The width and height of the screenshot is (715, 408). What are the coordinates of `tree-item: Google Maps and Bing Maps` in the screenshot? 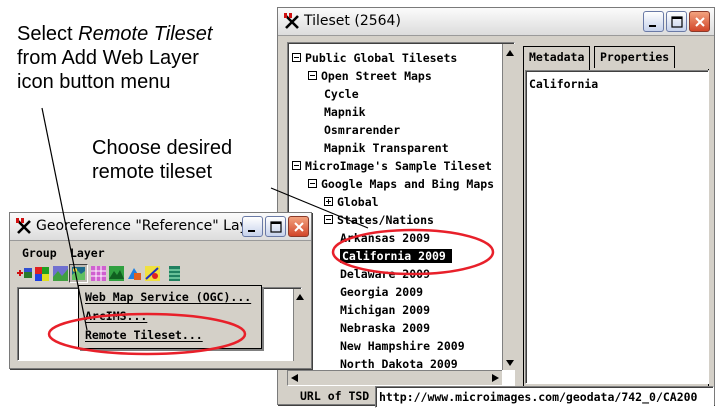 It's located at (401, 184).